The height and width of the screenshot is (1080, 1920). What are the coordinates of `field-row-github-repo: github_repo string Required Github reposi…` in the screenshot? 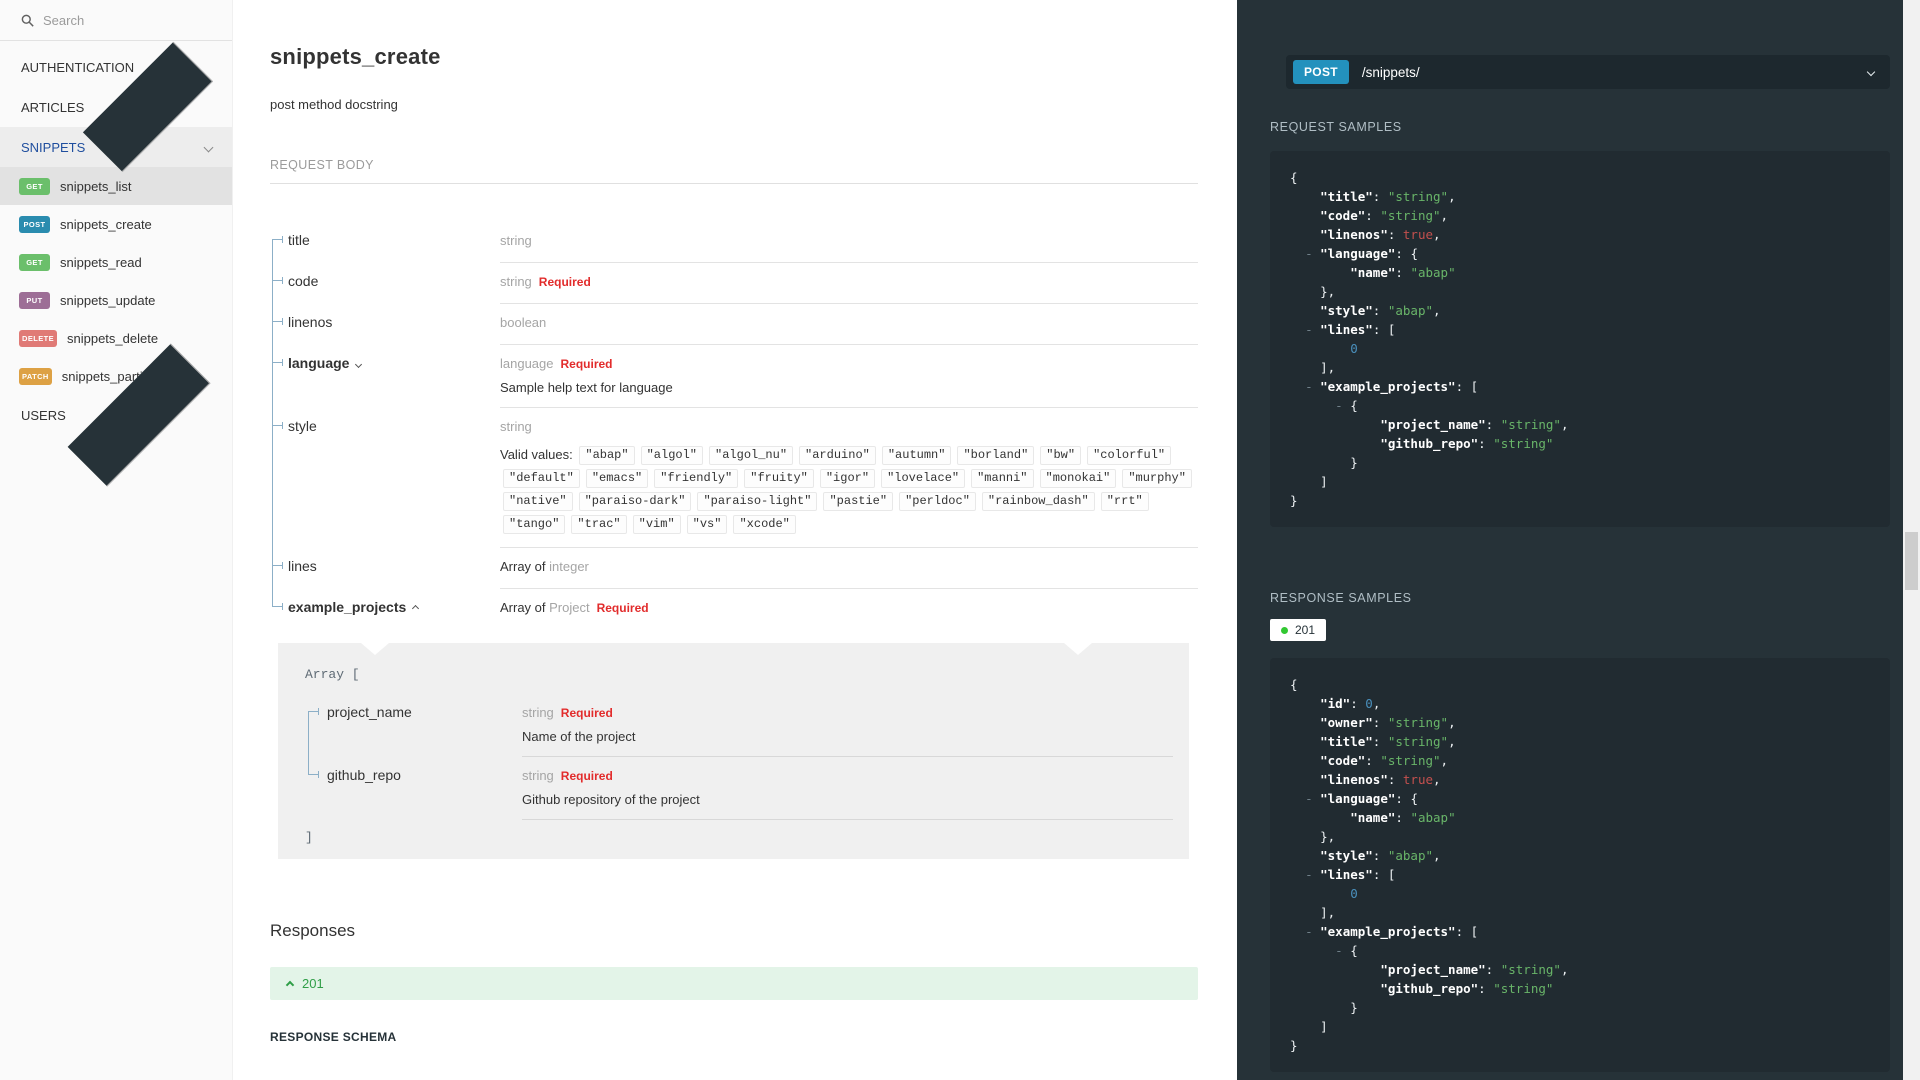 It's located at (739, 788).